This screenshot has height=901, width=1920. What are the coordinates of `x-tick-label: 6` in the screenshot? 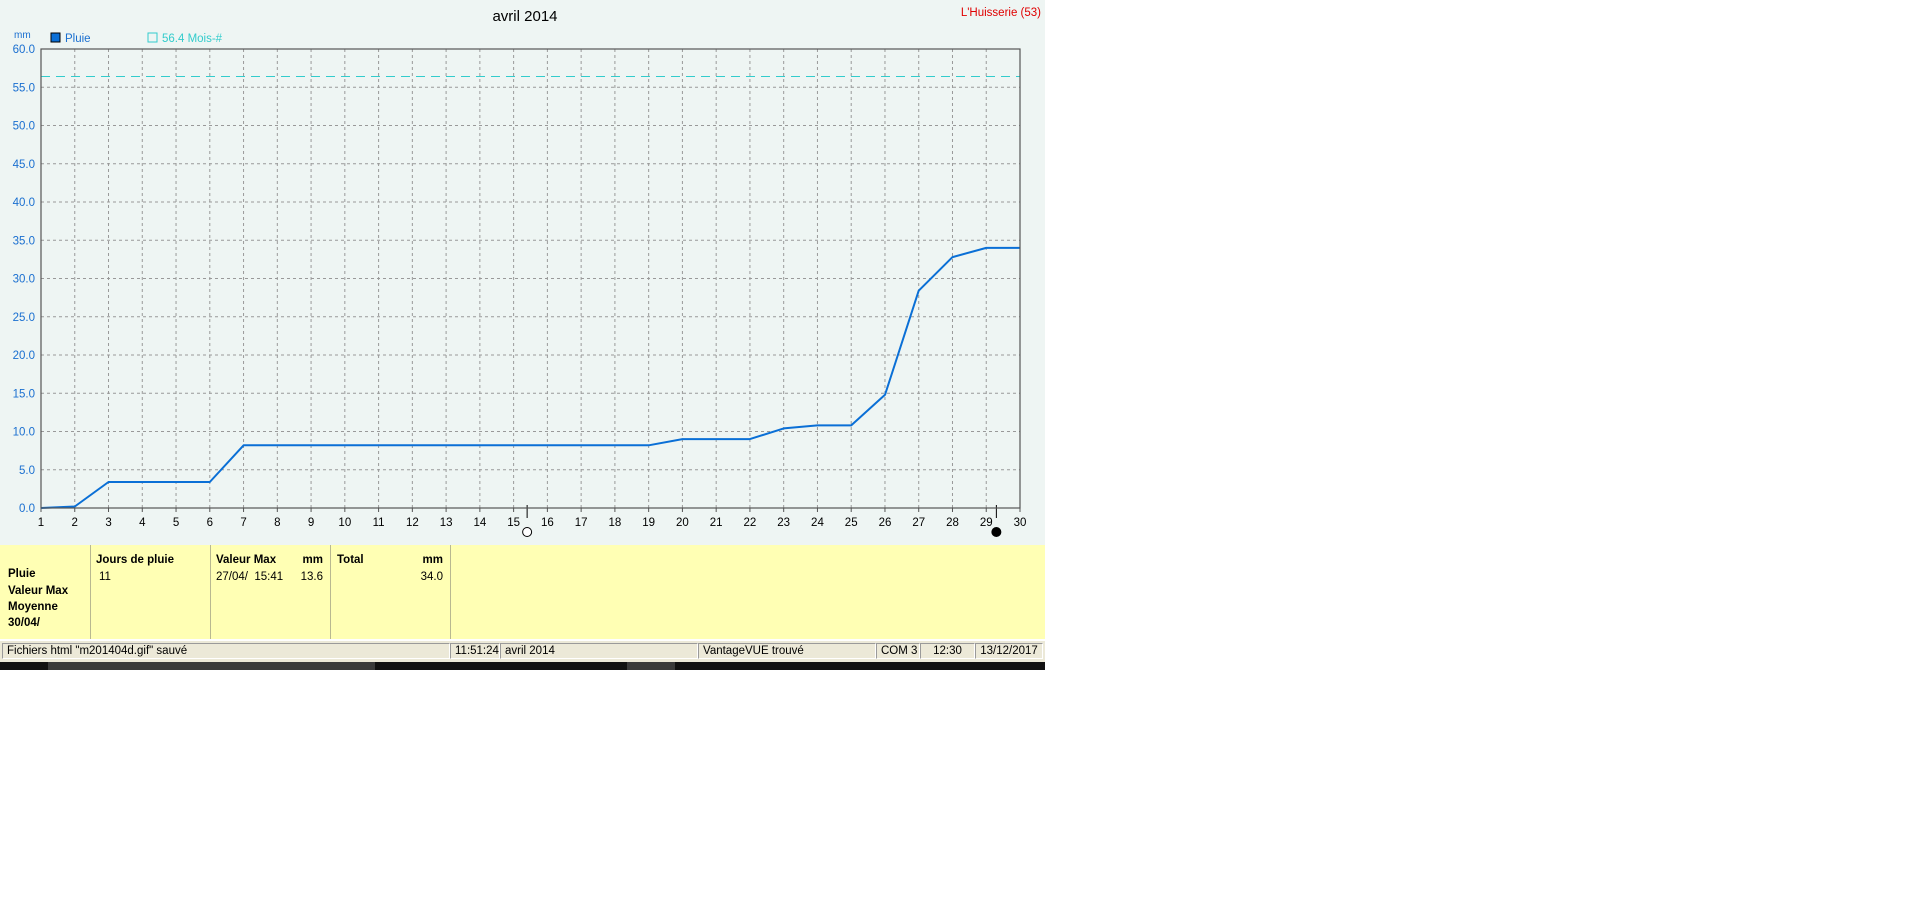 It's located at (210, 523).